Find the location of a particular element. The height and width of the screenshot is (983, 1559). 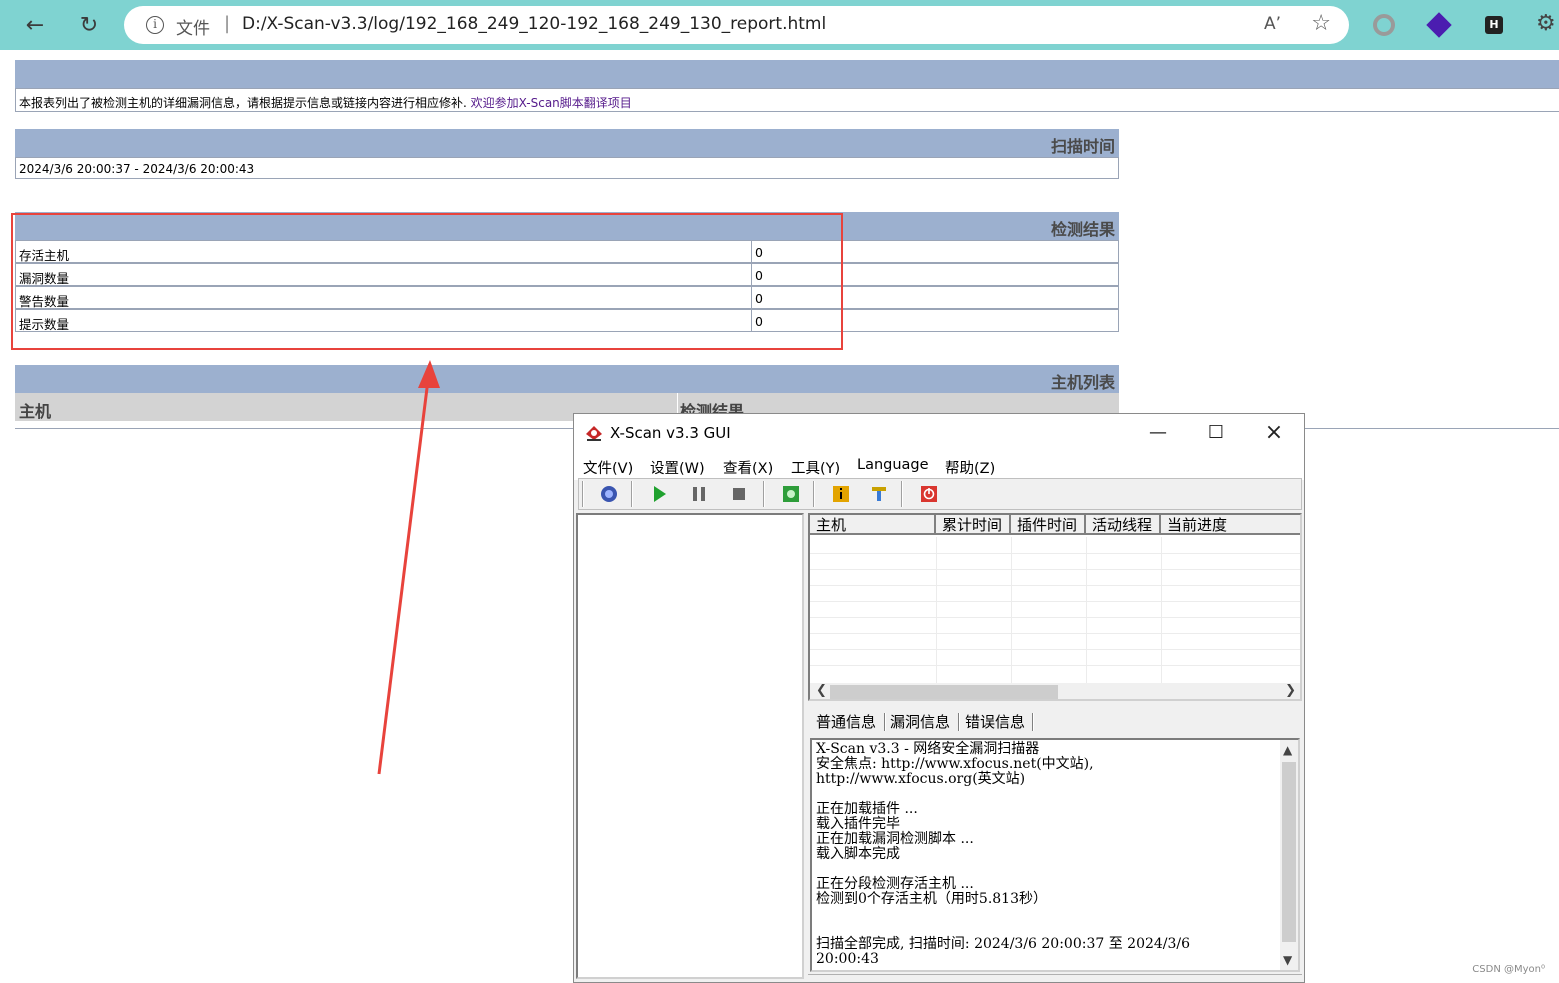

col-header-active-threads: 活动线程 is located at coordinates (1123, 525).